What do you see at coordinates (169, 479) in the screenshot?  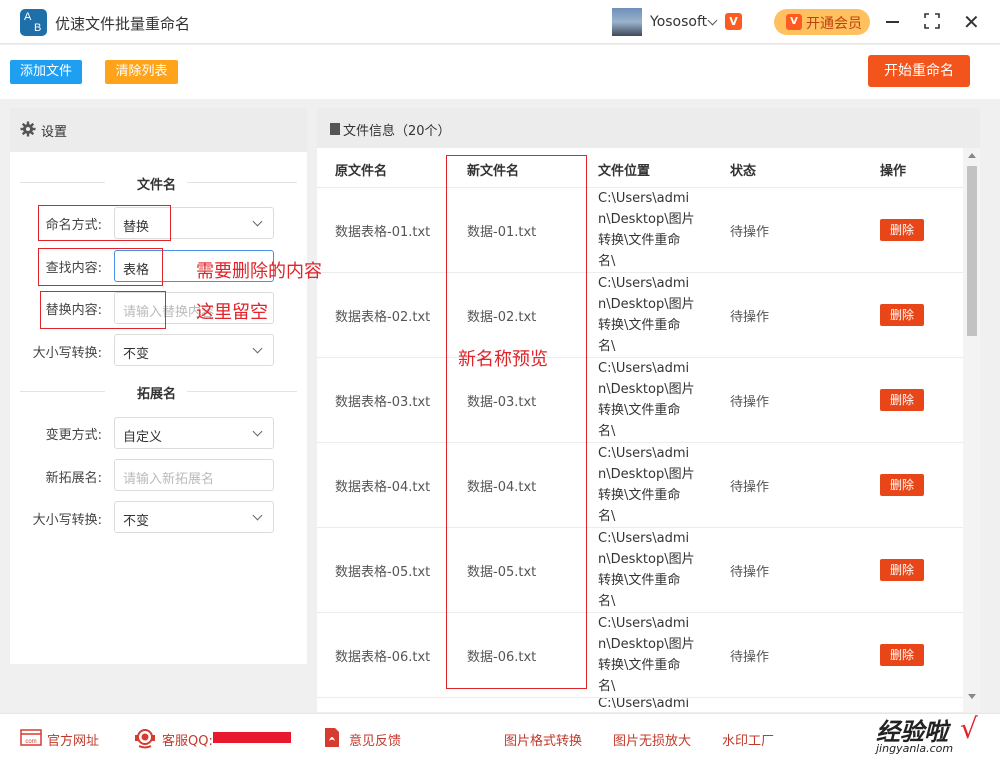 I see `new-ext-placeholder: 请输入新拓展名` at bounding box center [169, 479].